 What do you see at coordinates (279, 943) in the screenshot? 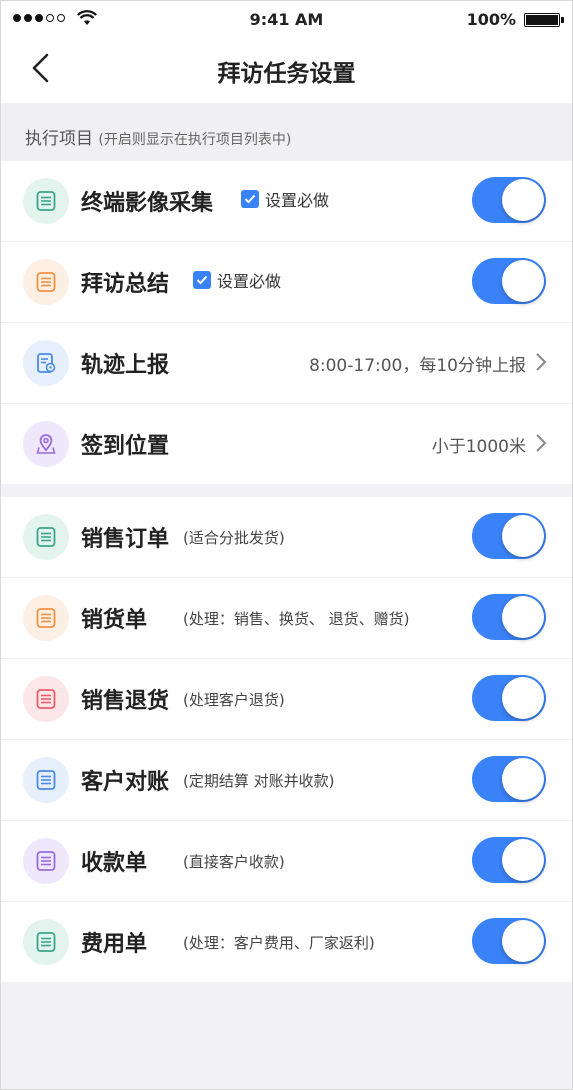
I see `item-note: (处理：客户费用、厂家返利)` at bounding box center [279, 943].